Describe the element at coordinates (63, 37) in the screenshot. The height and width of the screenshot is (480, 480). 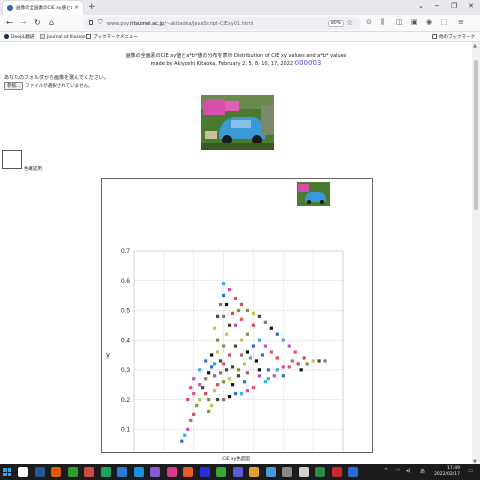
I see `bookmark-journal: Journal of Illusion` at that location.